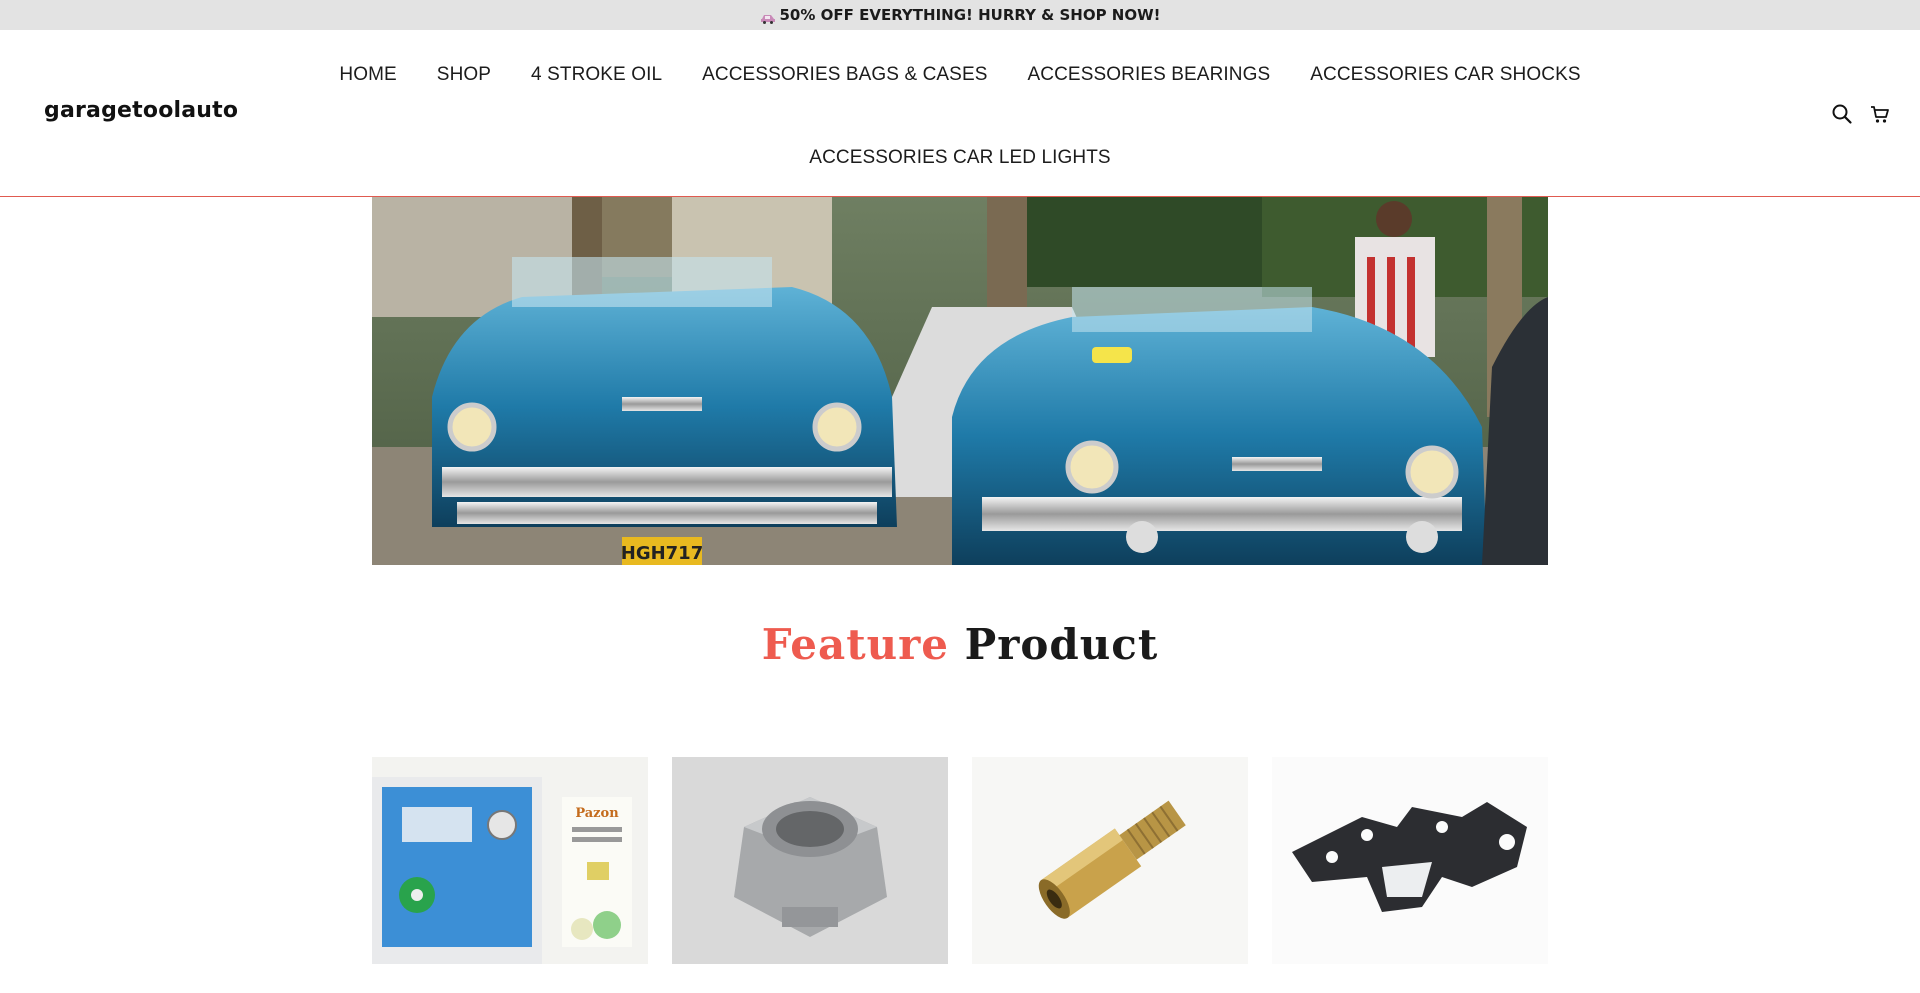  Describe the element at coordinates (1861, 114) in the screenshot. I see `header-icons` at that location.